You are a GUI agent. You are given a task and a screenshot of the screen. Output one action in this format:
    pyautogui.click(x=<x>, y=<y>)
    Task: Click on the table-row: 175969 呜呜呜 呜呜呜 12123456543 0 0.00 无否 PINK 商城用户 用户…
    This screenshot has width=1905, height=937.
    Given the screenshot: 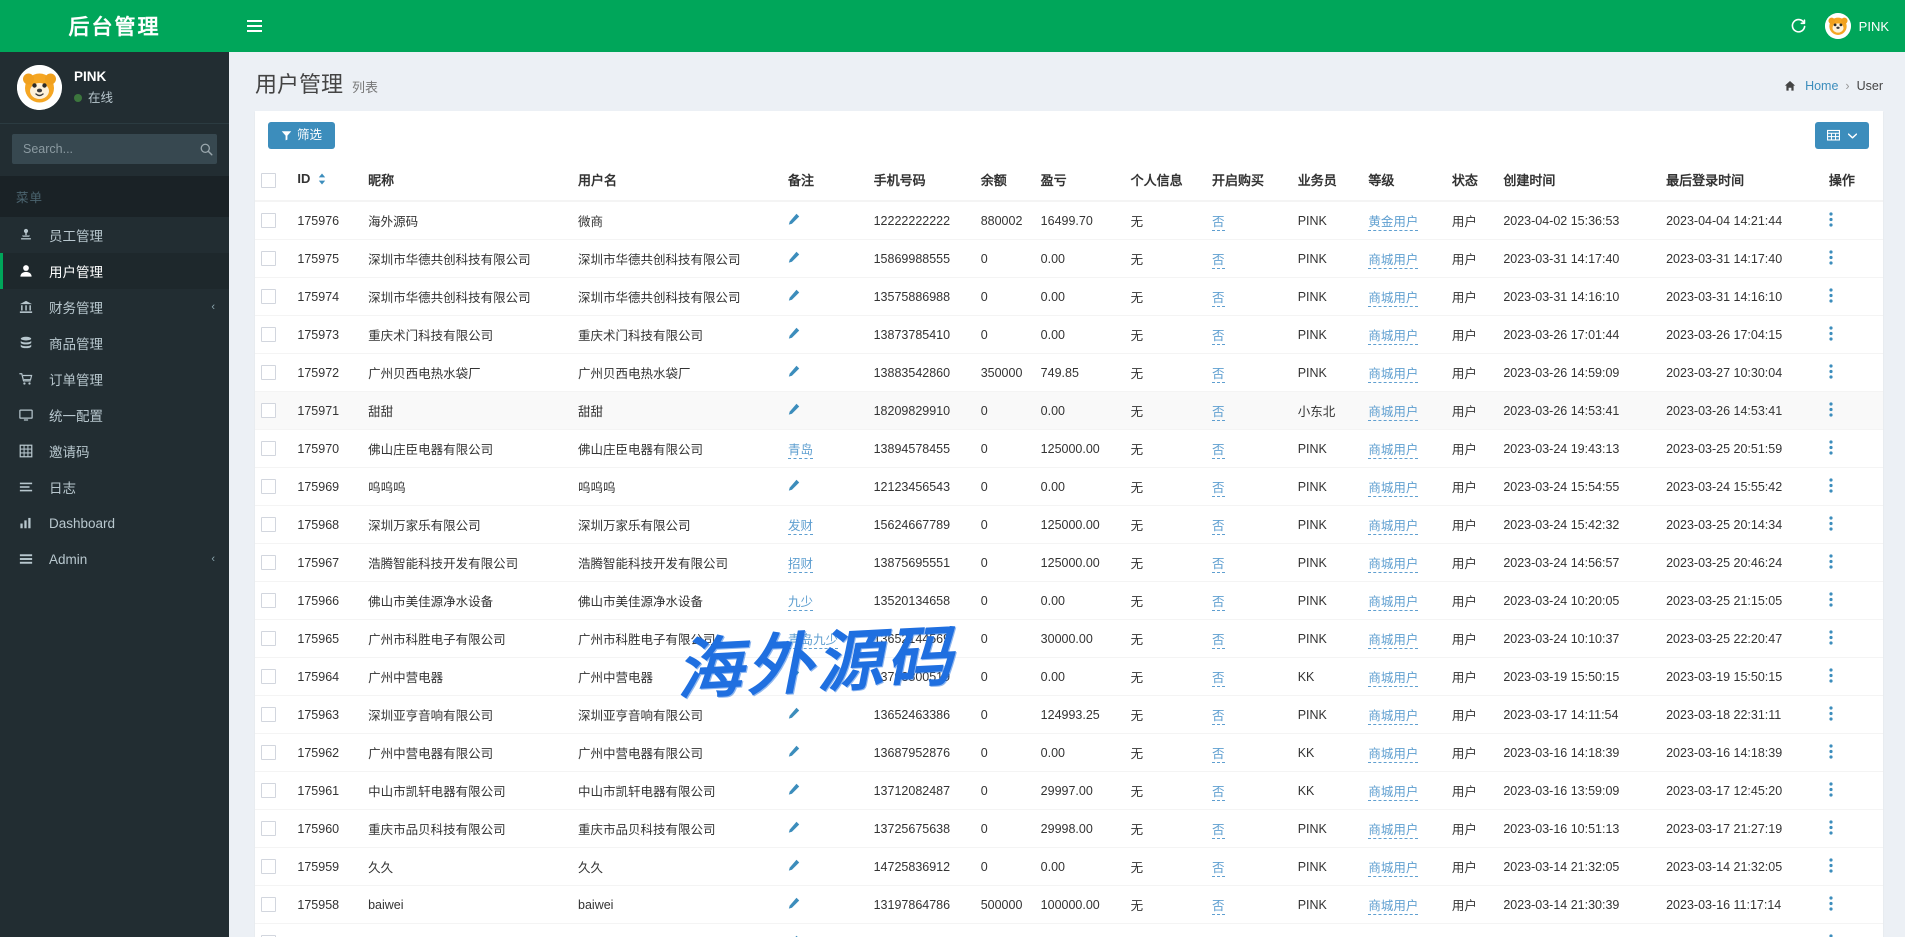 What is the action you would take?
    pyautogui.click(x=1069, y=486)
    